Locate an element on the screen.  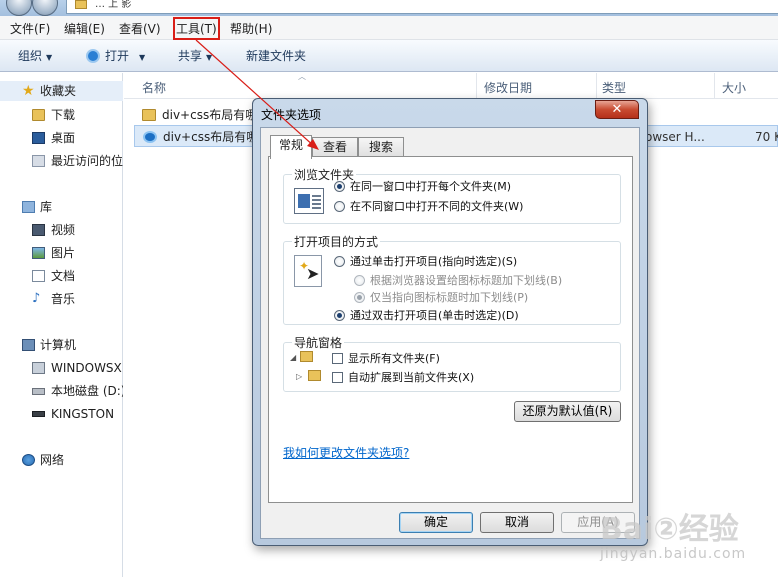
nav-label: 桌面 is located at coordinates (63, 138).